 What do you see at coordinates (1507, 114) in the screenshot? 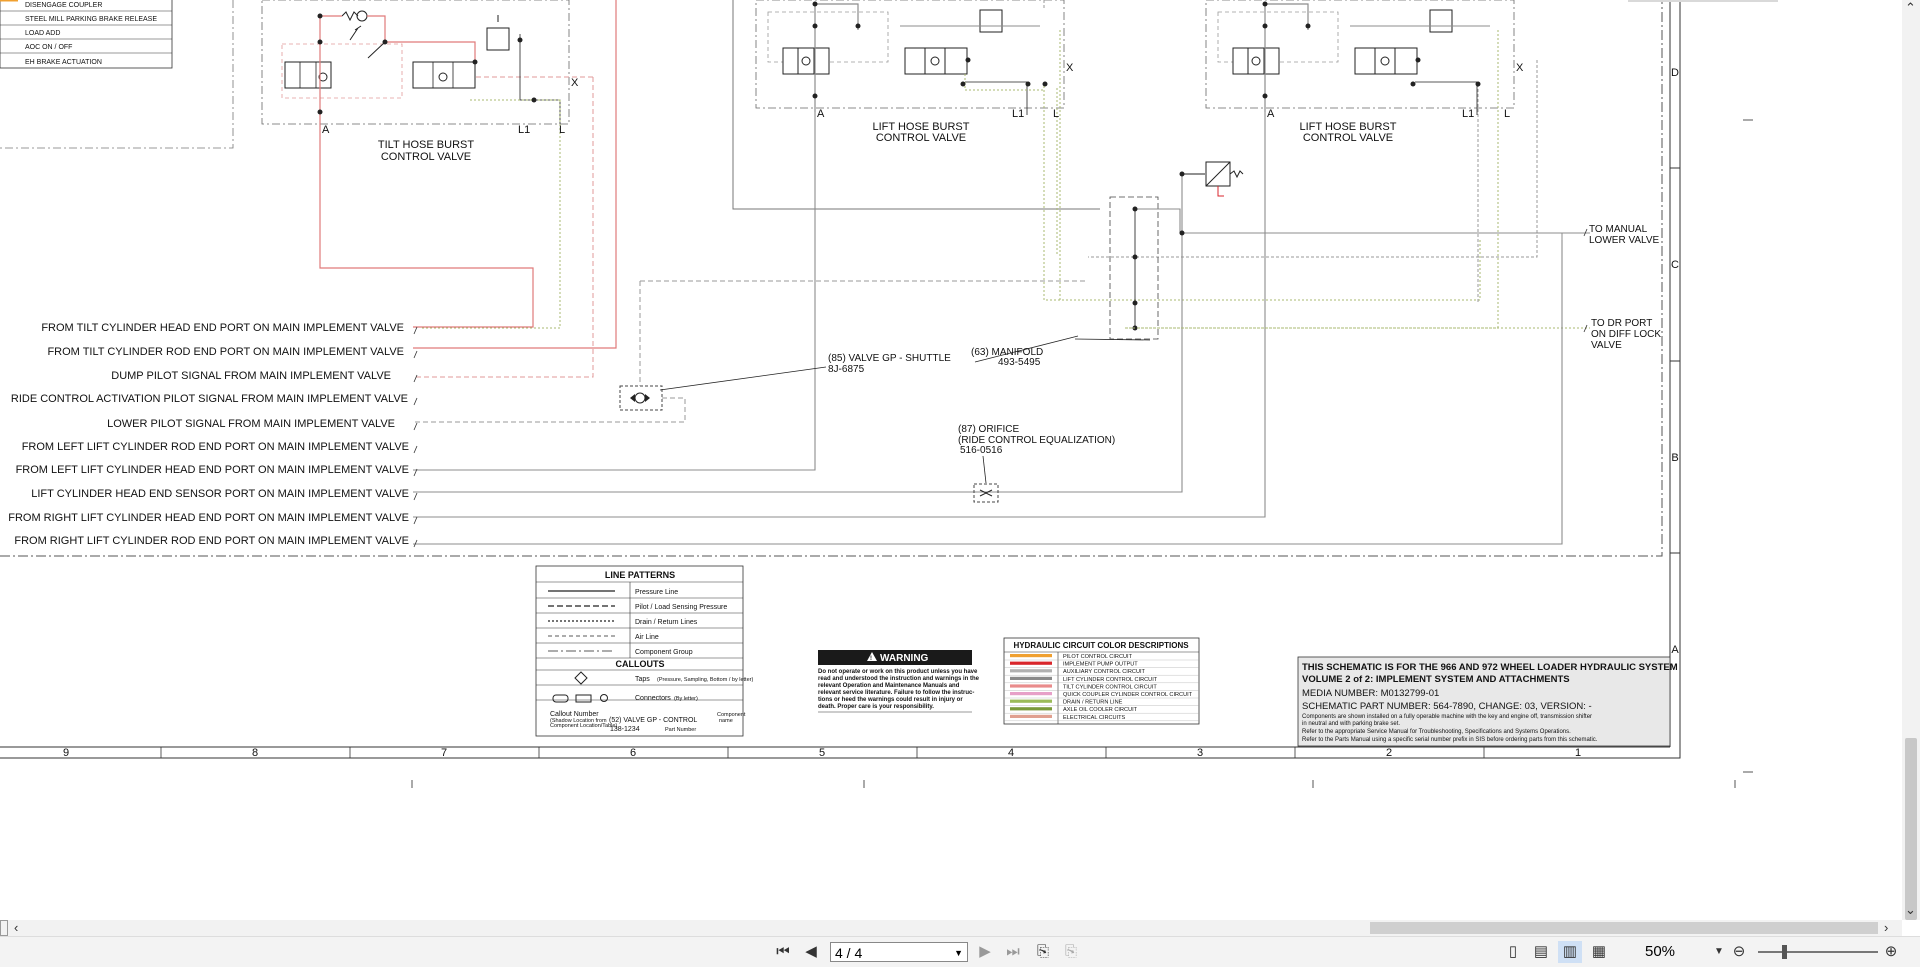
I see `port-label: L` at bounding box center [1507, 114].